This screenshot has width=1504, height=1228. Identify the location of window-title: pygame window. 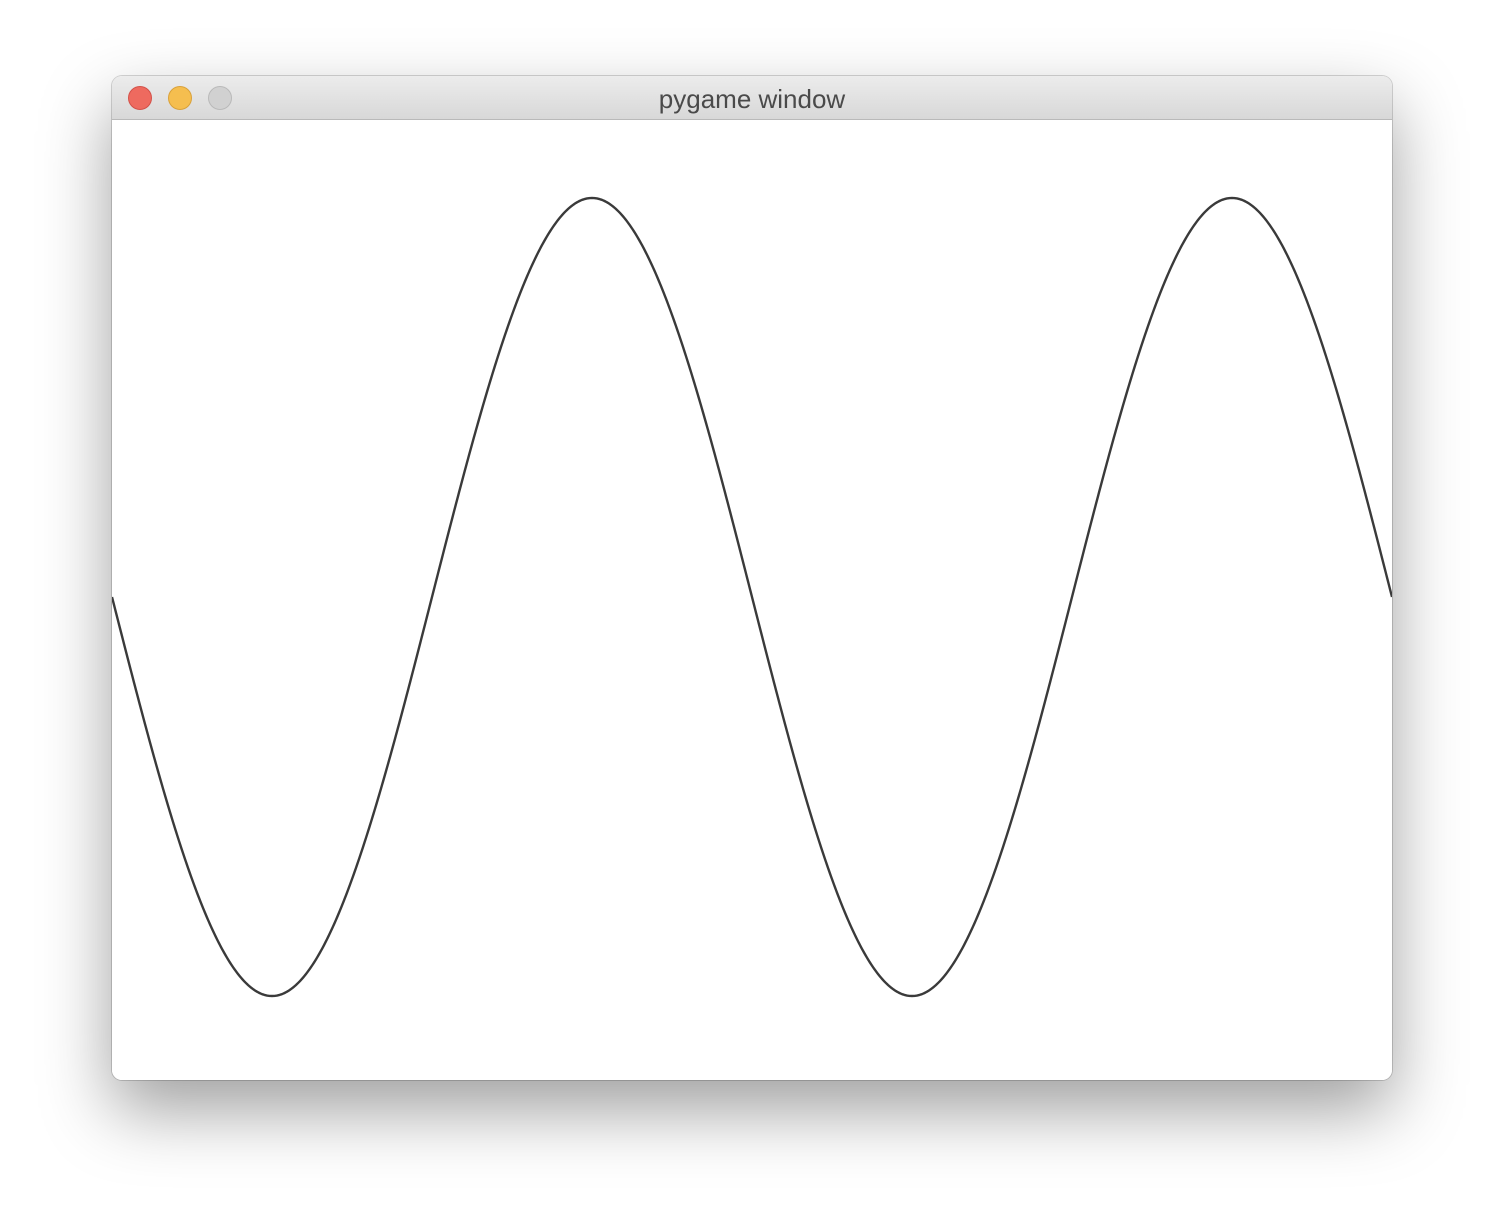
(752, 99).